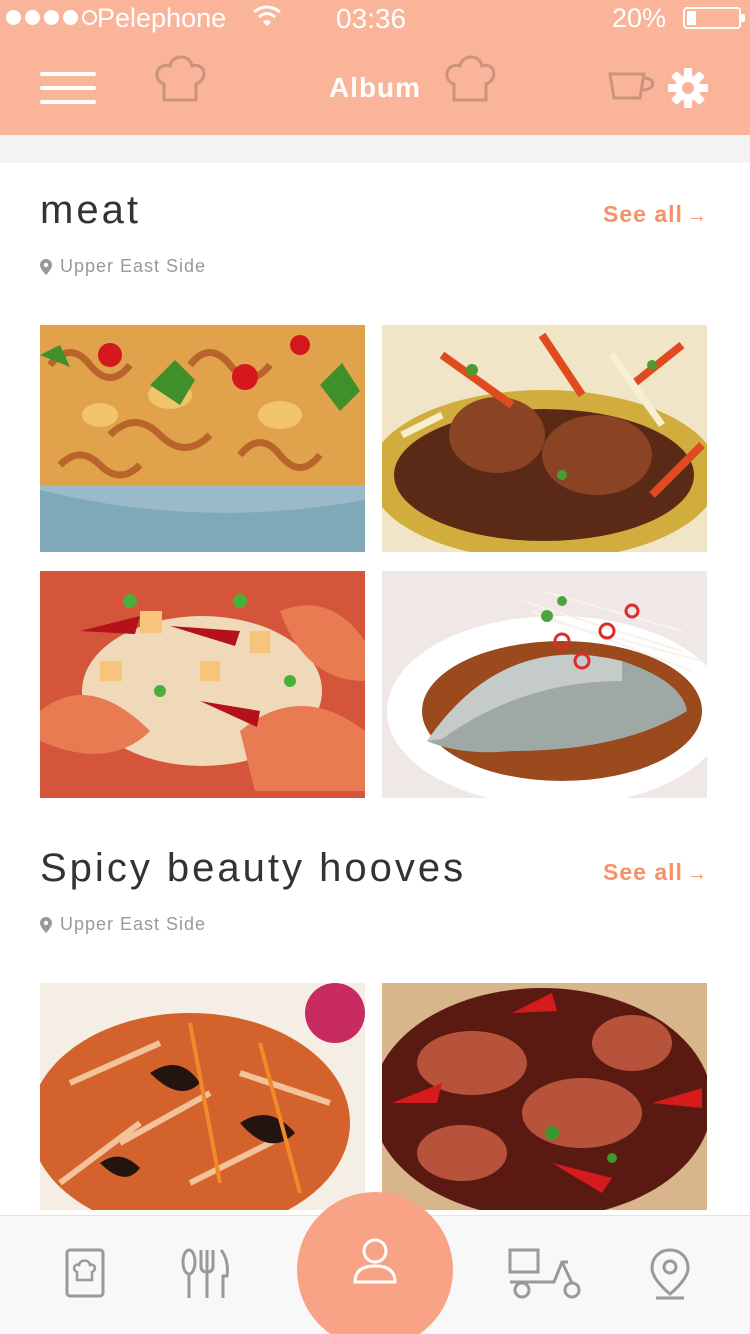 The image size is (750, 1334). I want to click on food-photo-steamed-fish, so click(544, 684).